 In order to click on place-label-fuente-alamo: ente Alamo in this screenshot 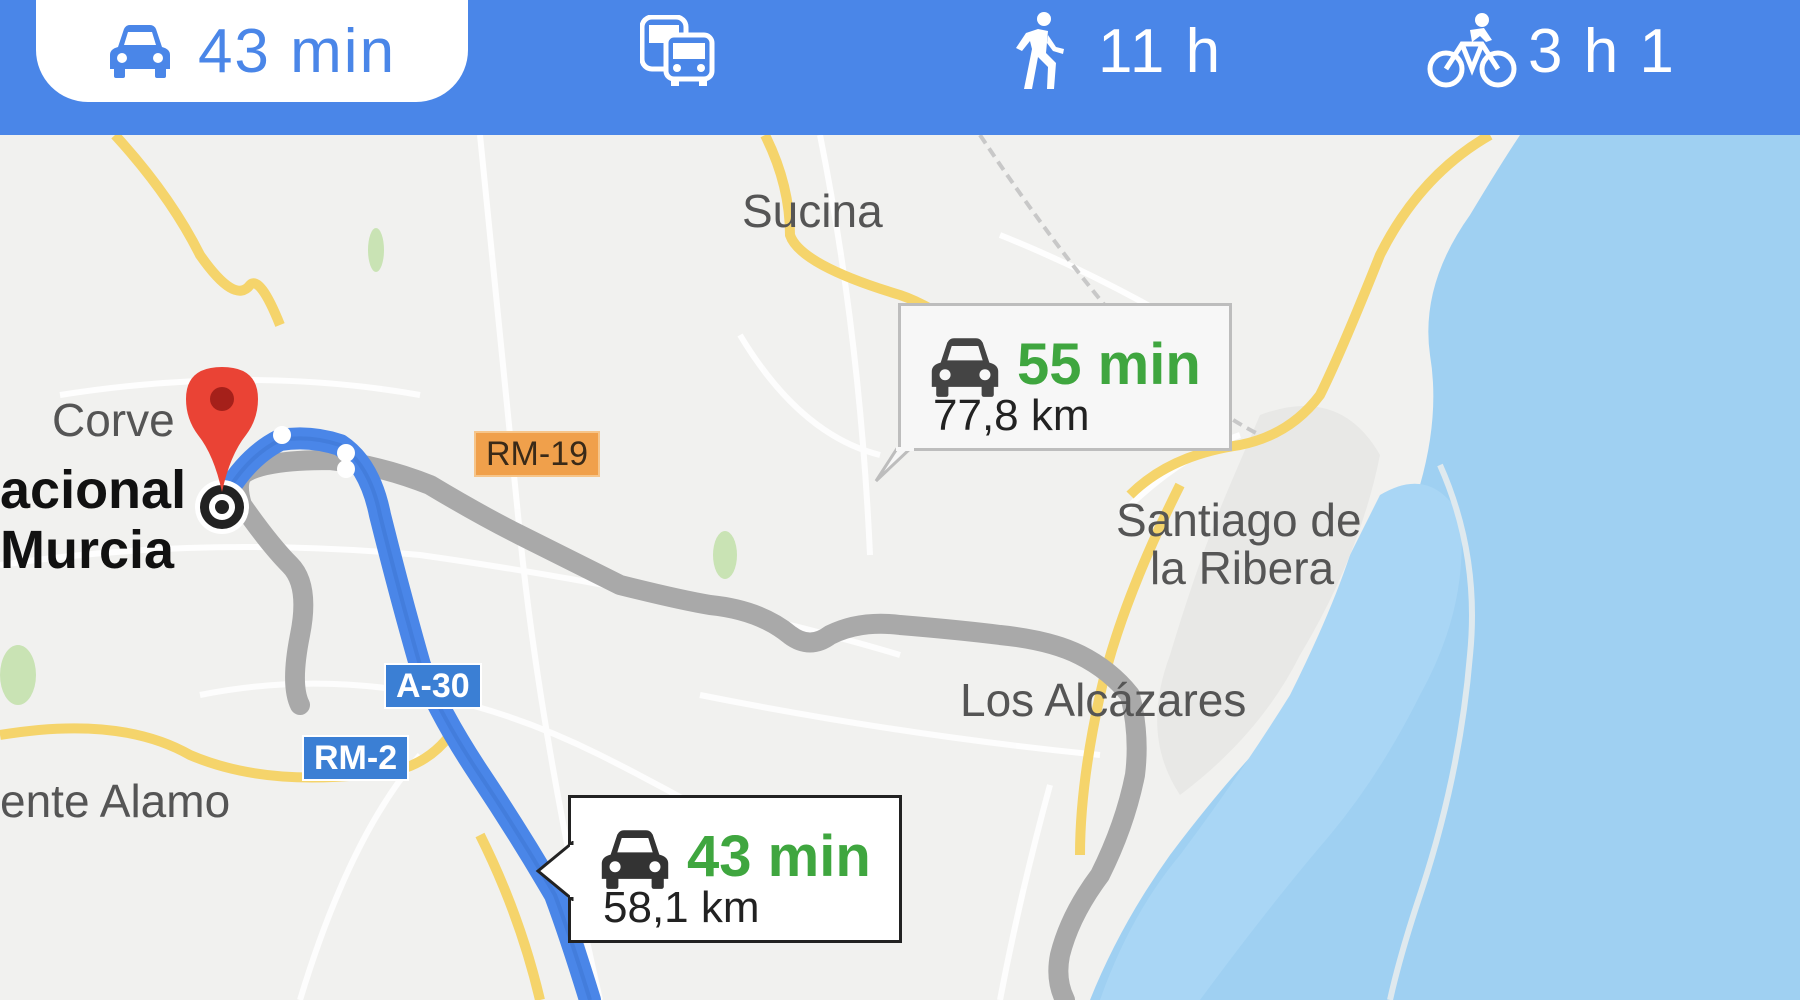, I will do `click(115, 801)`.